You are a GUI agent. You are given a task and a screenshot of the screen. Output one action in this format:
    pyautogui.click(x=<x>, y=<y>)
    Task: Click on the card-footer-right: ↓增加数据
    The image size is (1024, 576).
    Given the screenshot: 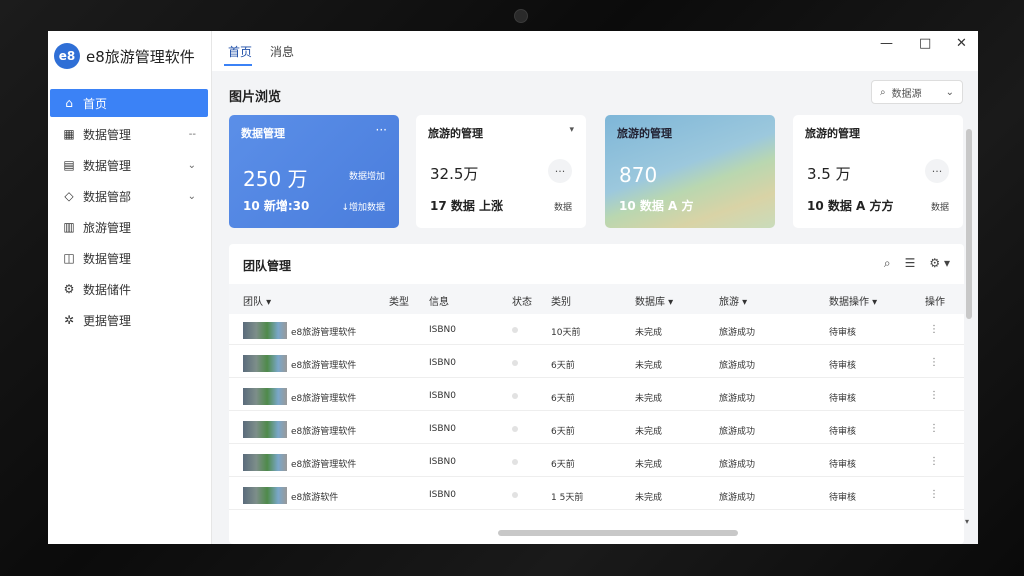 What is the action you would take?
    pyautogui.click(x=363, y=208)
    